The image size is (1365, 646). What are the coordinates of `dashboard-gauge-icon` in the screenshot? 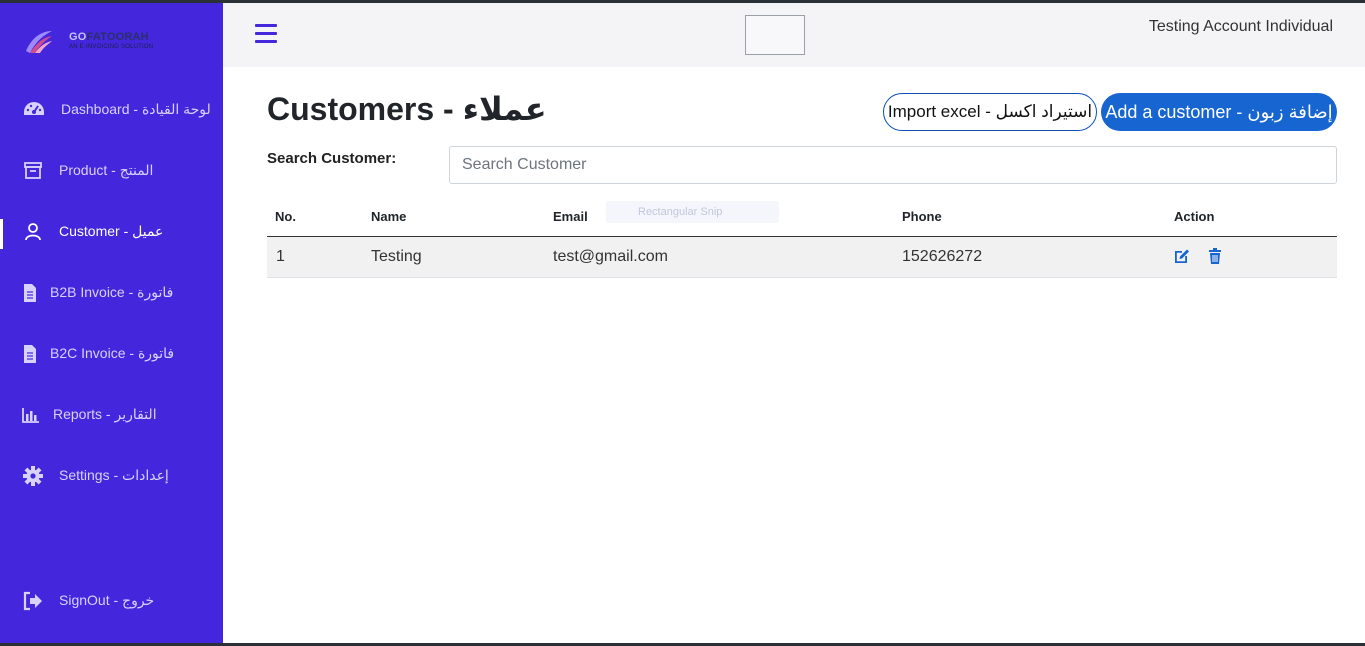 It's located at (34, 108).